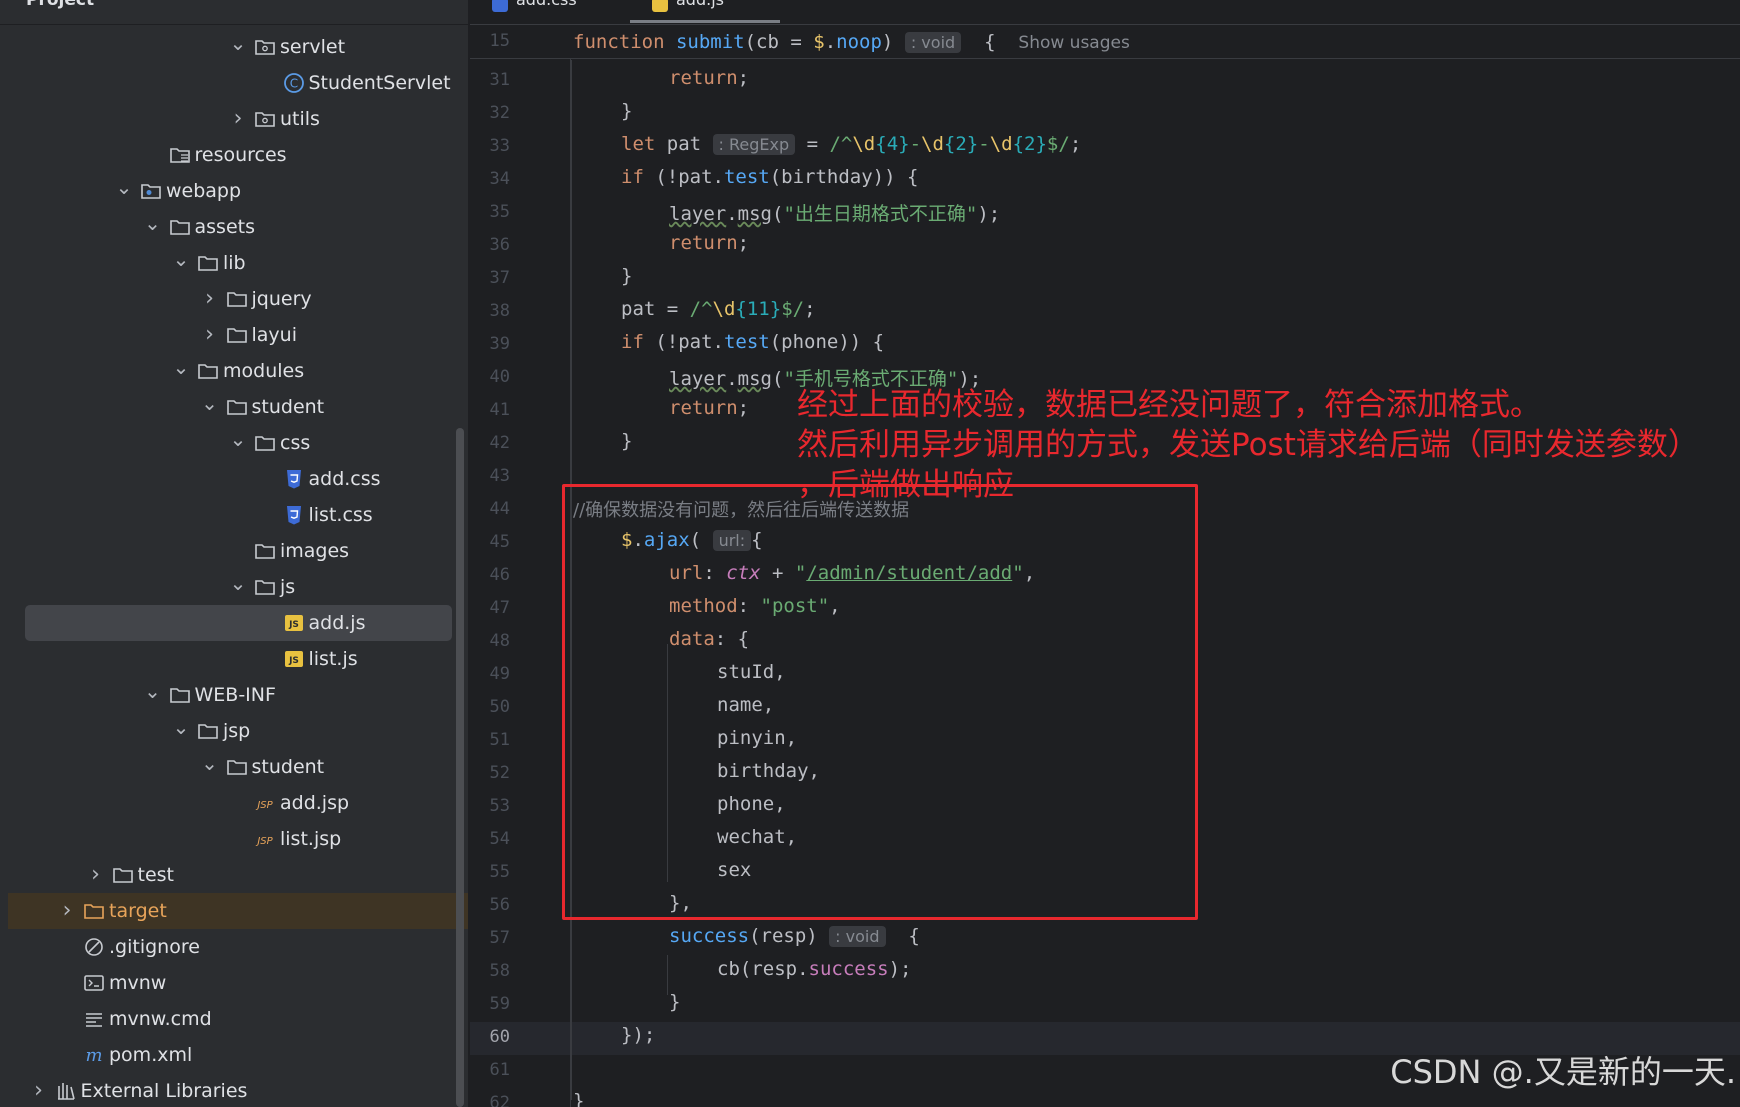 The width and height of the screenshot is (1740, 1107). What do you see at coordinates (333, 659) in the screenshot?
I see `tree-item-label: list.js` at bounding box center [333, 659].